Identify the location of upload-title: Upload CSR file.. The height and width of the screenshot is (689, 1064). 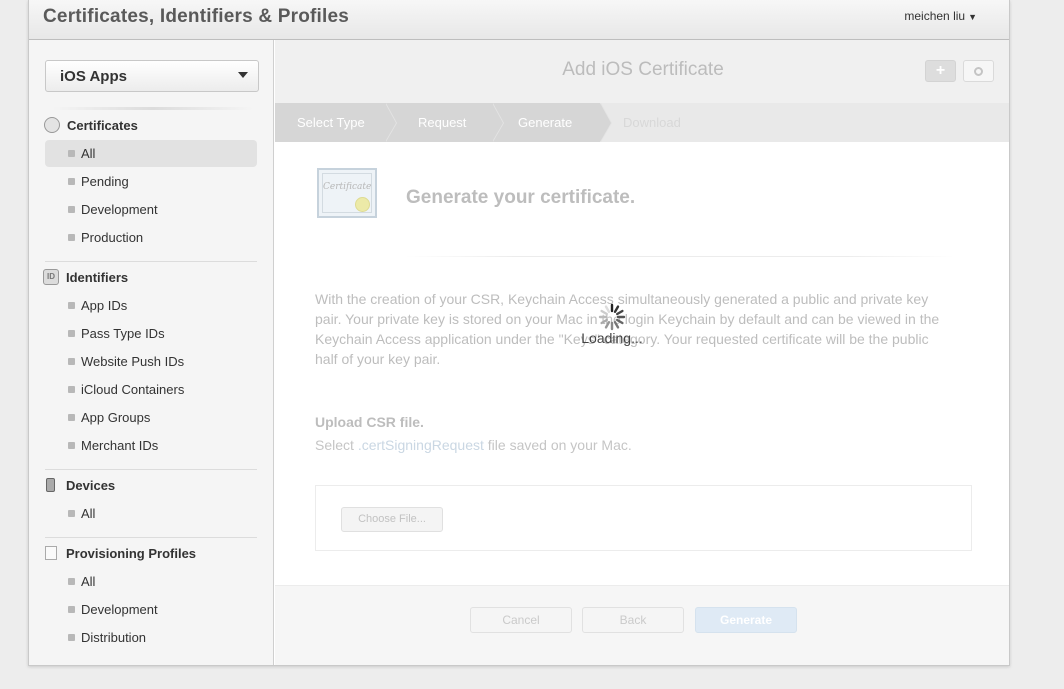
(369, 422).